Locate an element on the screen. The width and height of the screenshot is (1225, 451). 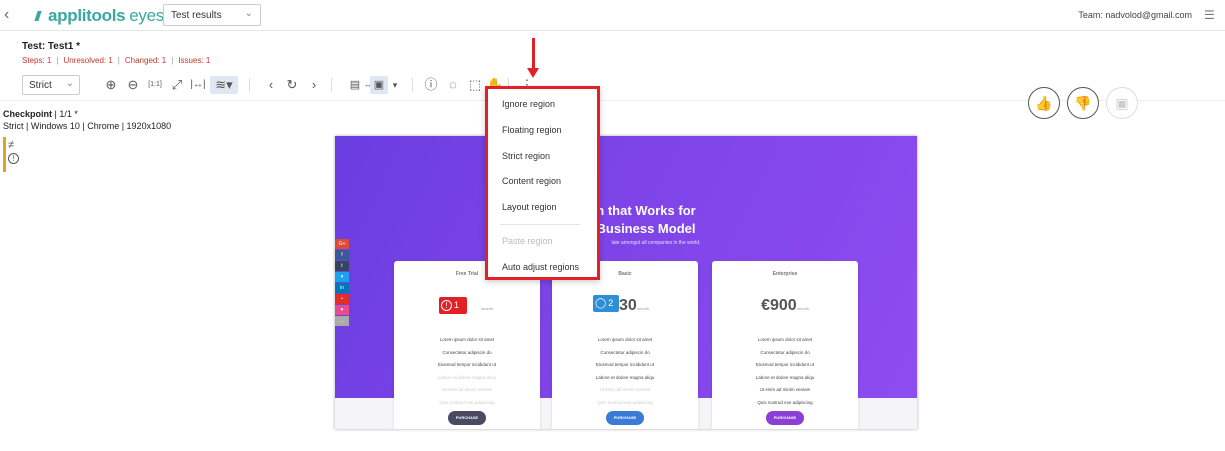
refresh-icon: ↻ is located at coordinates (292, 85).